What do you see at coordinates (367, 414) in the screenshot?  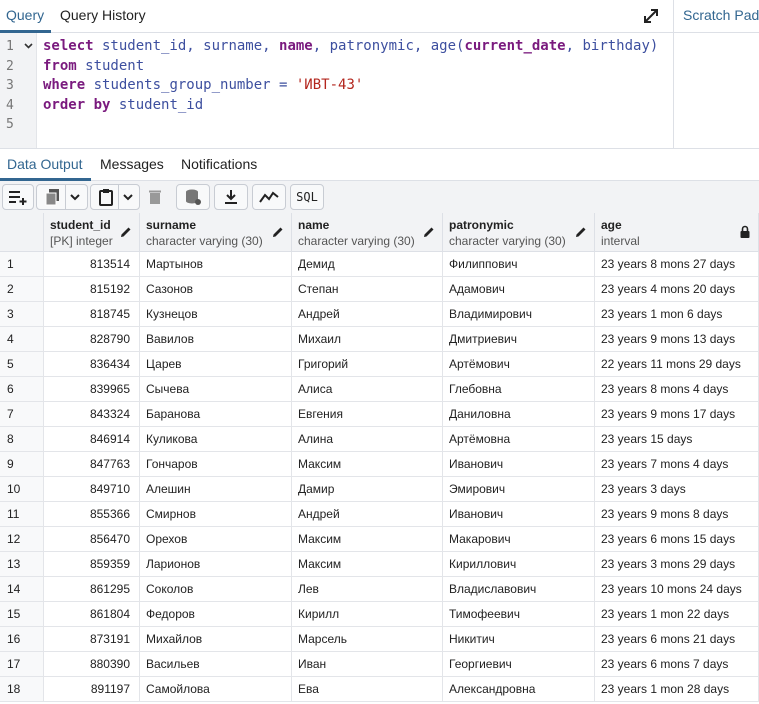 I see `table-cell: Евгения` at bounding box center [367, 414].